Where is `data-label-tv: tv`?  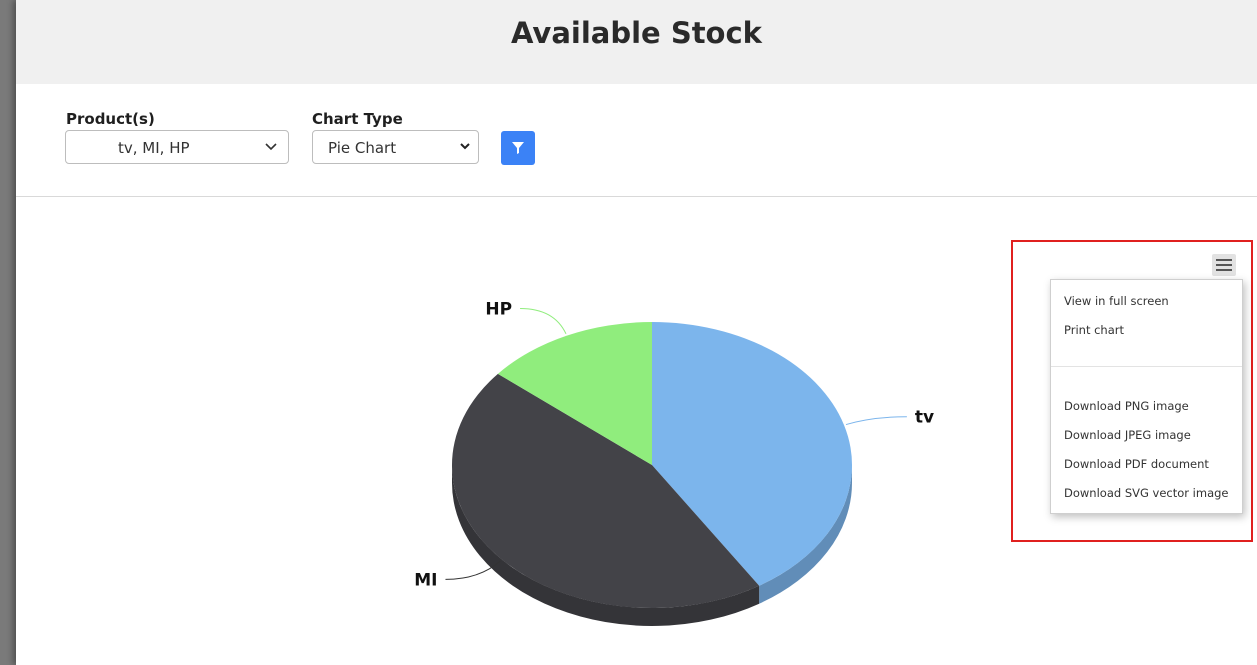 data-label-tv: tv is located at coordinates (924, 418).